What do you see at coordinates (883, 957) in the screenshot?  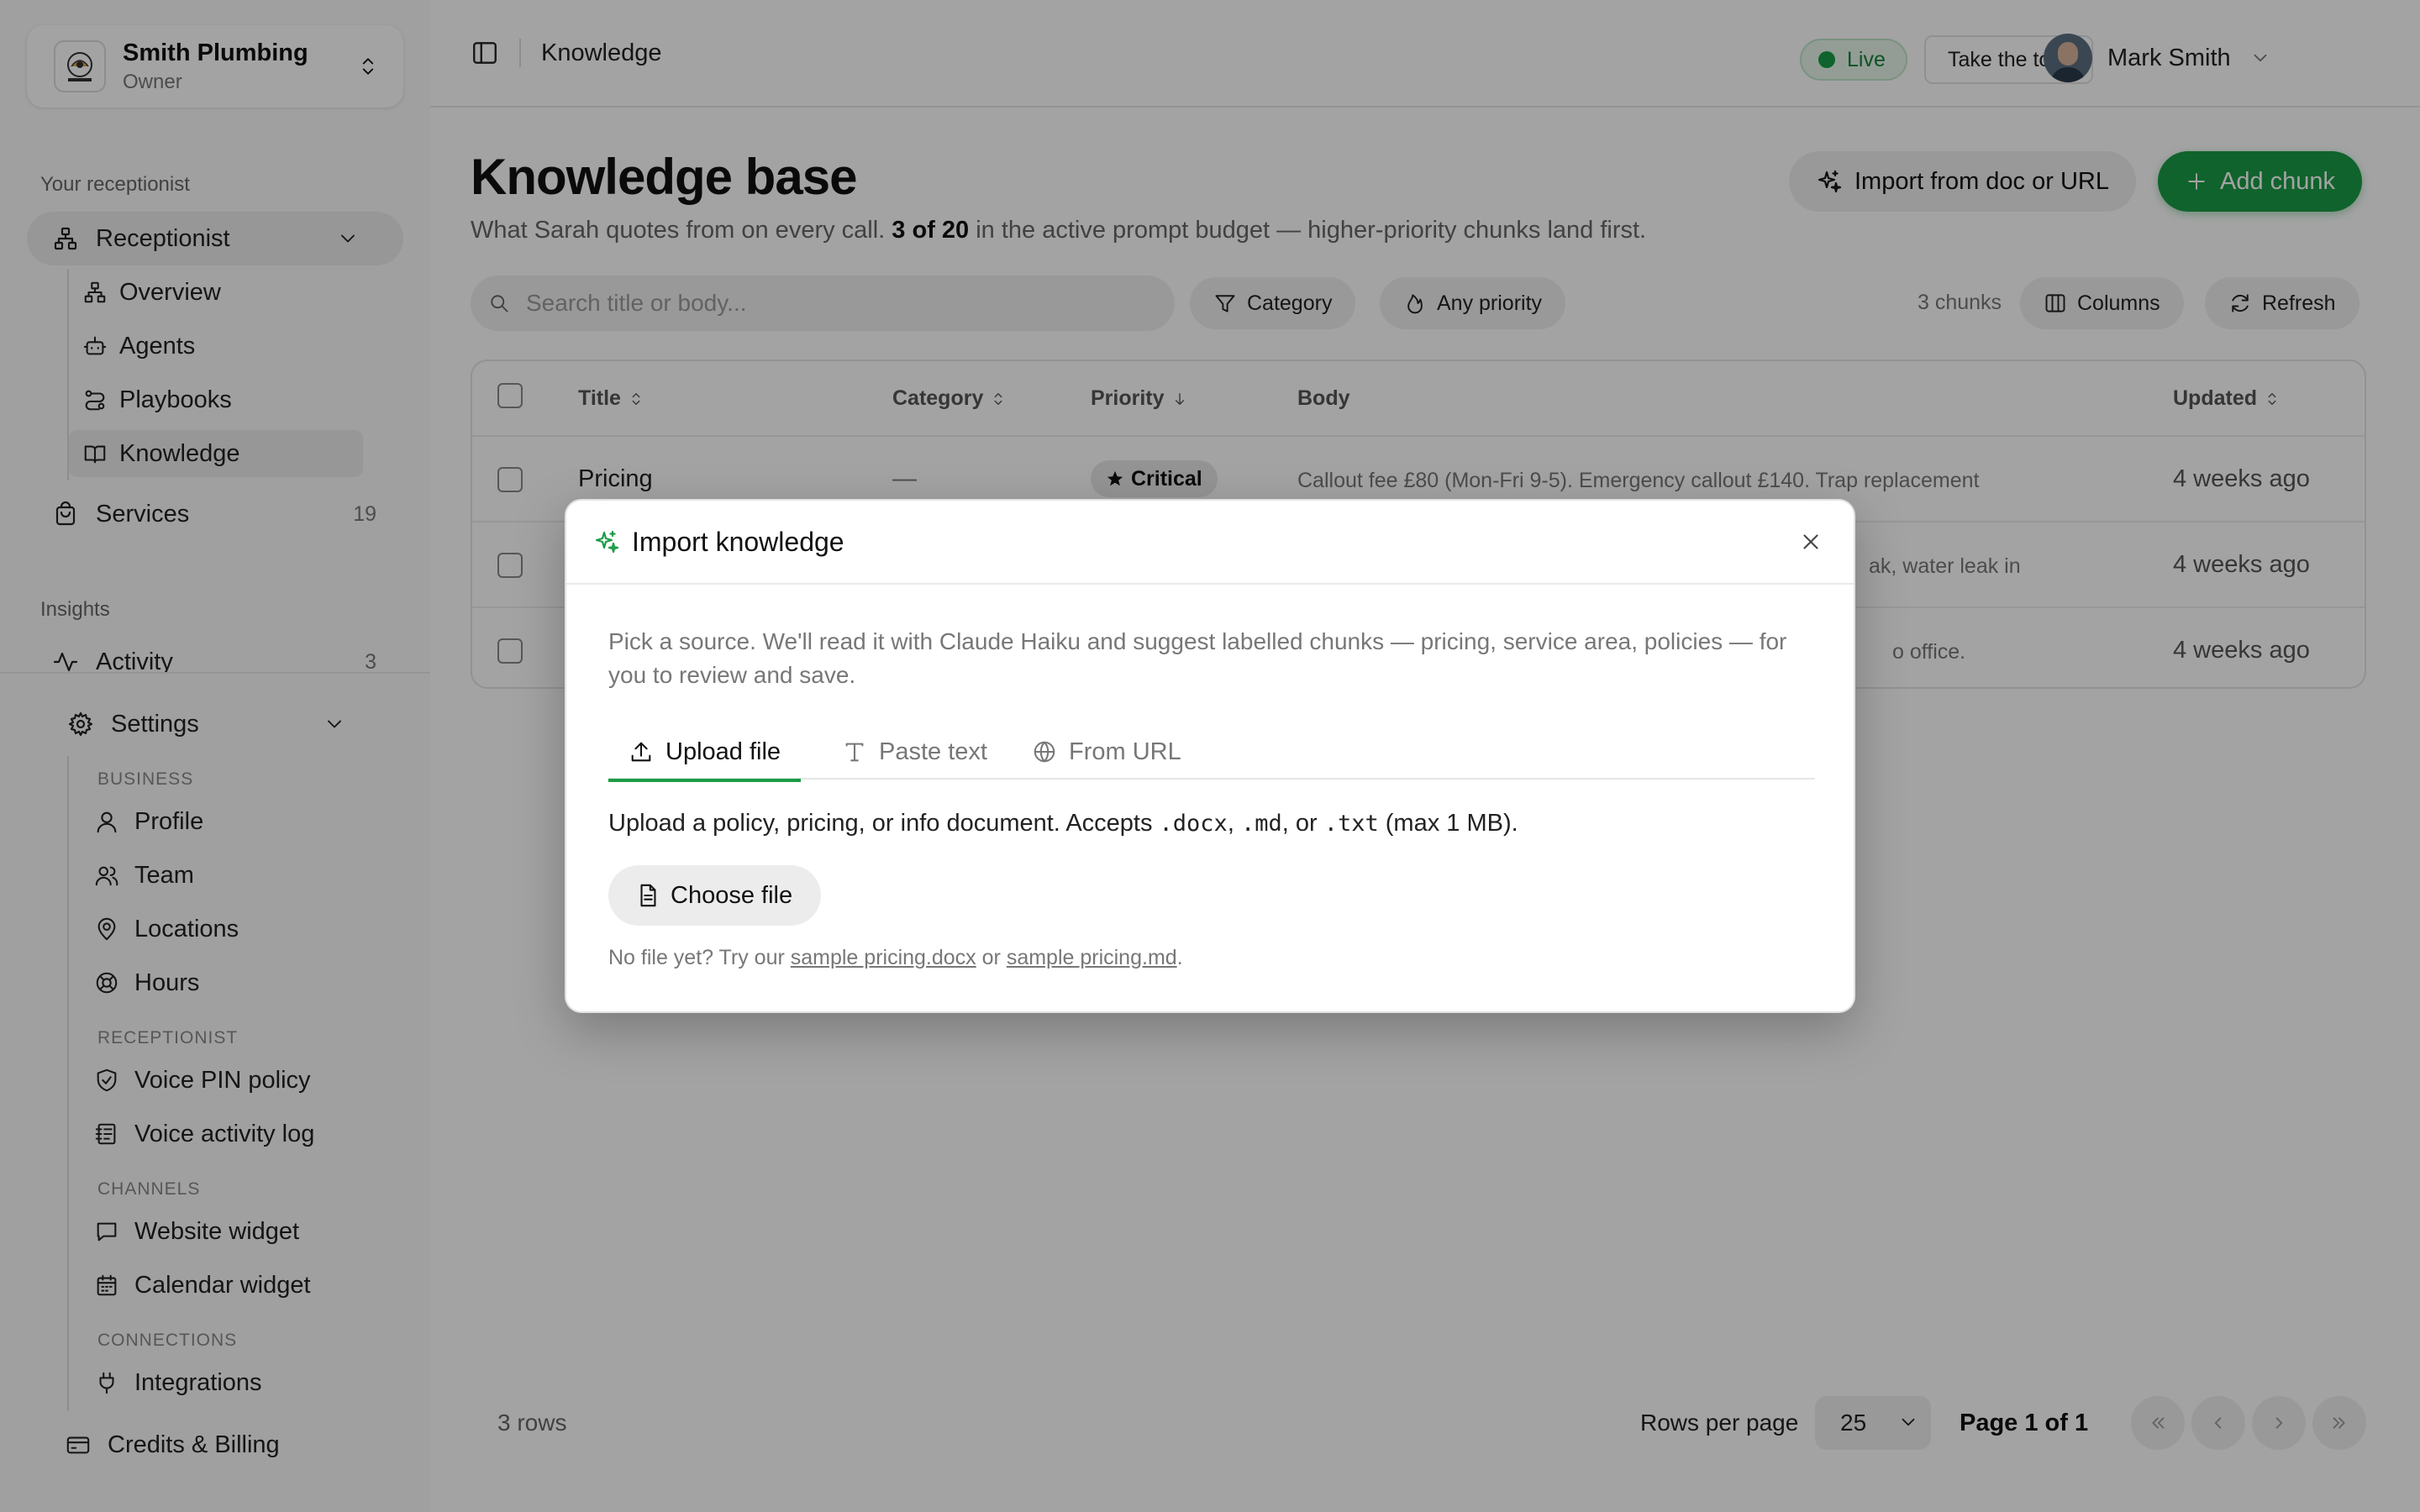 I see `sample-docx-link: sample pricing.docx` at bounding box center [883, 957].